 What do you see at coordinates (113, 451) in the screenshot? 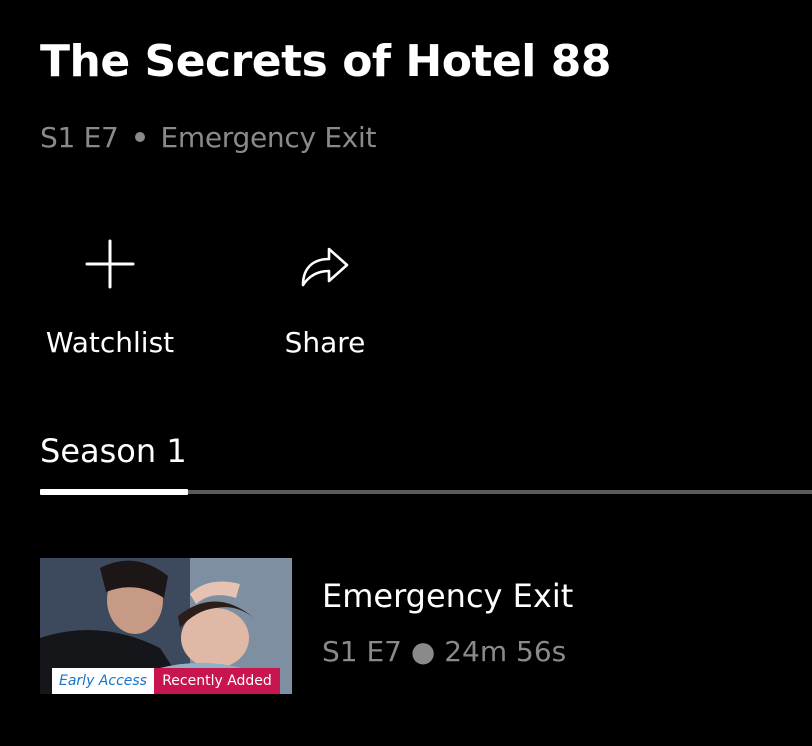
I see `tab-season-1: Season 1` at bounding box center [113, 451].